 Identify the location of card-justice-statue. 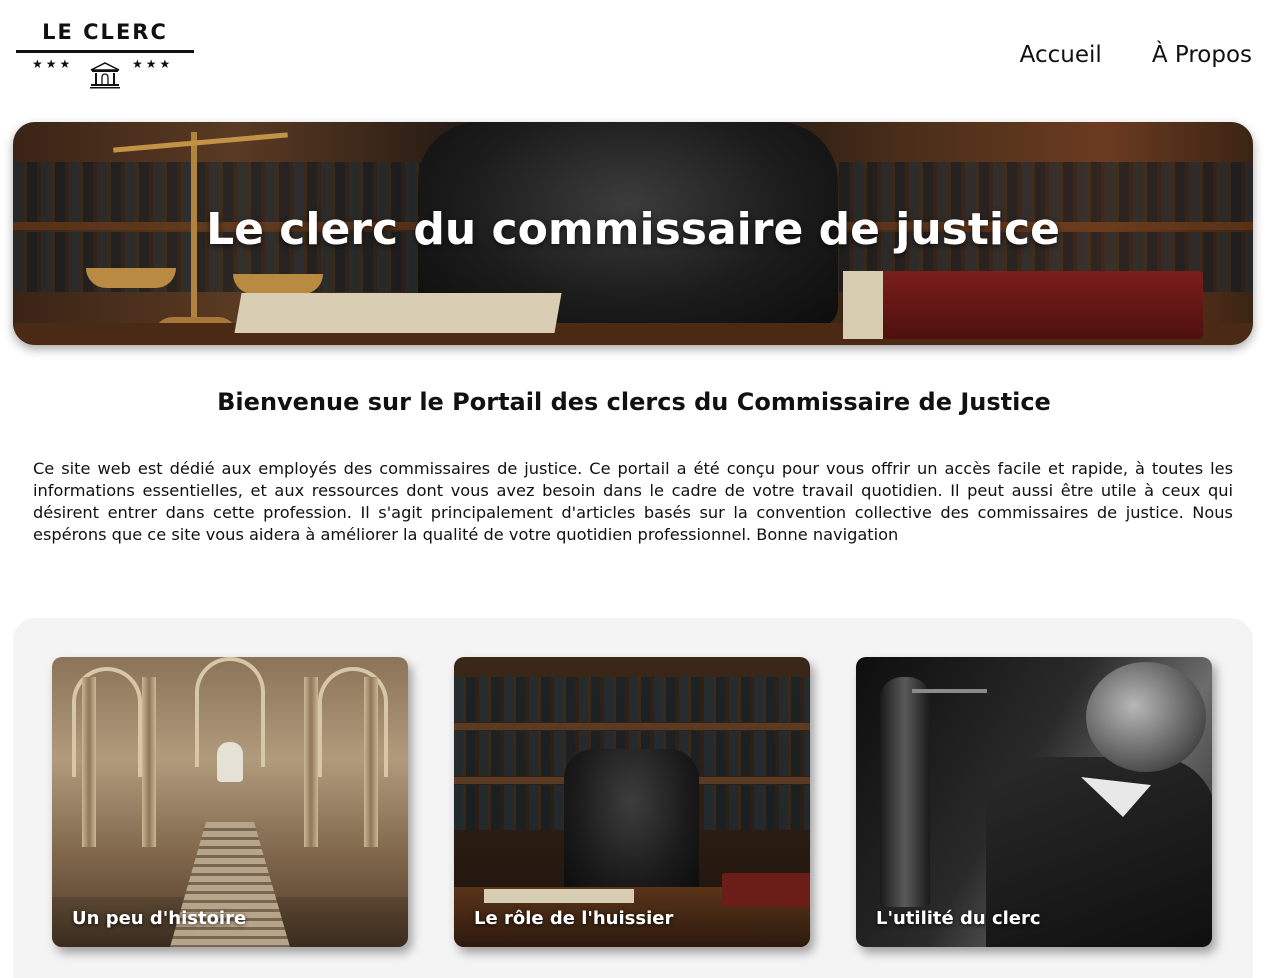
(905, 792).